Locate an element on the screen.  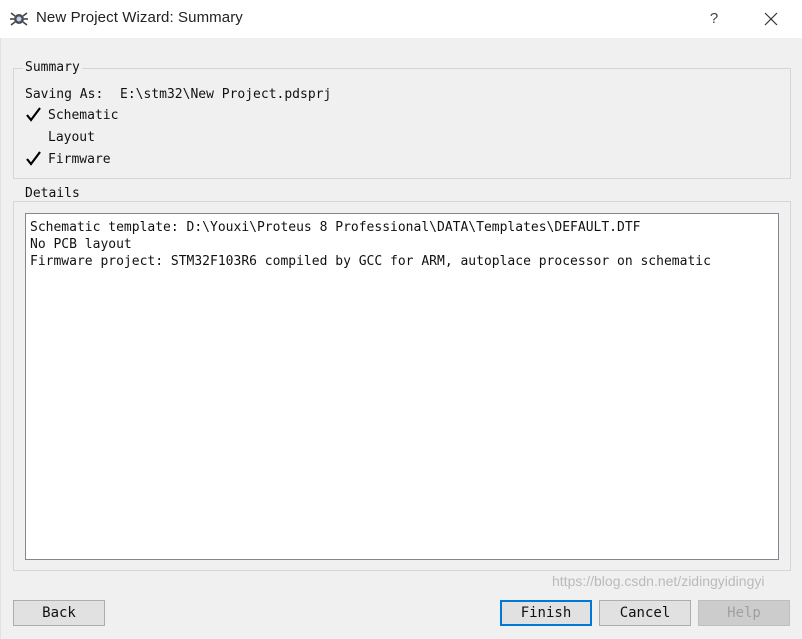
finish-button: Finish is located at coordinates (546, 613).